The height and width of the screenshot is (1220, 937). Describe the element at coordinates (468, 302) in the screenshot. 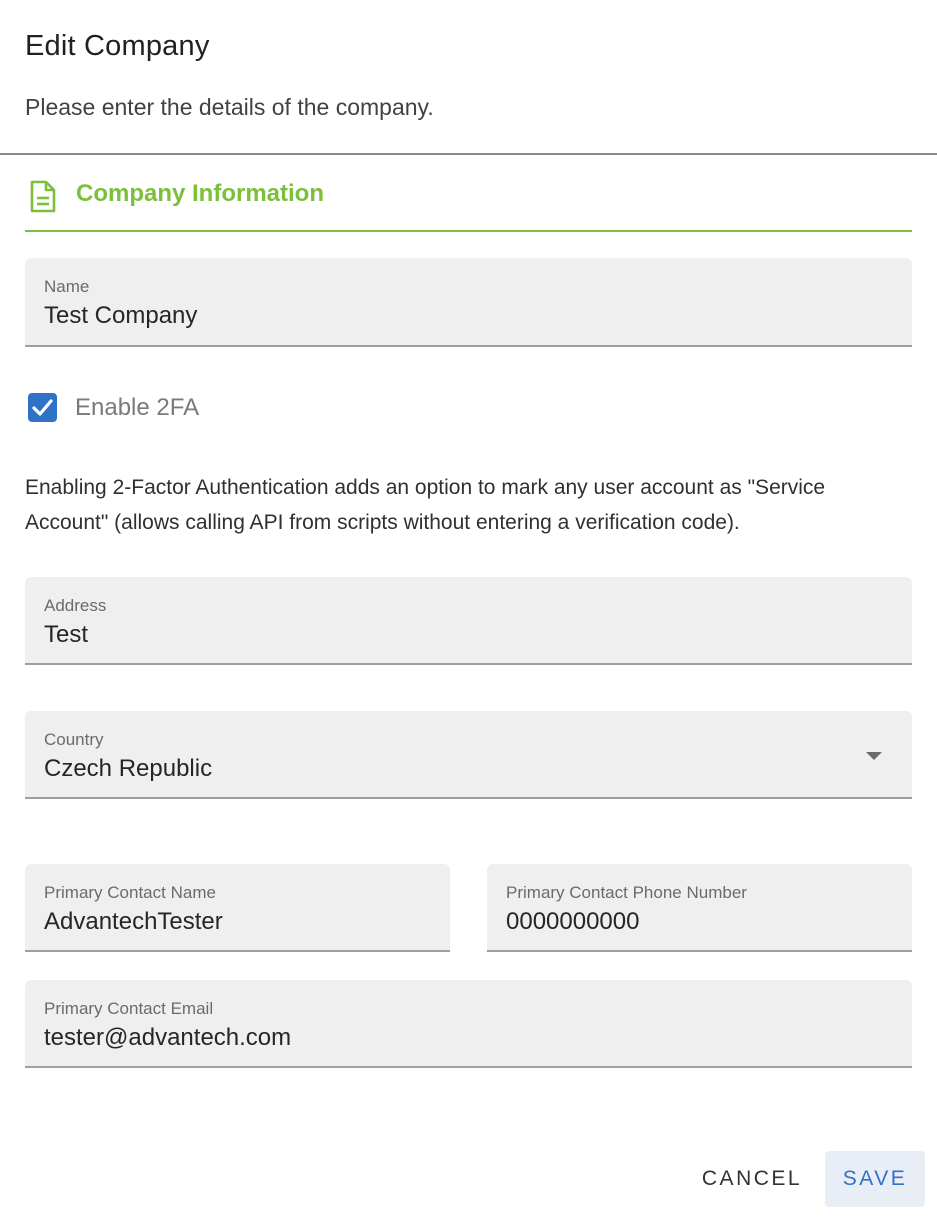

I see `name-field: Name Test Company` at that location.